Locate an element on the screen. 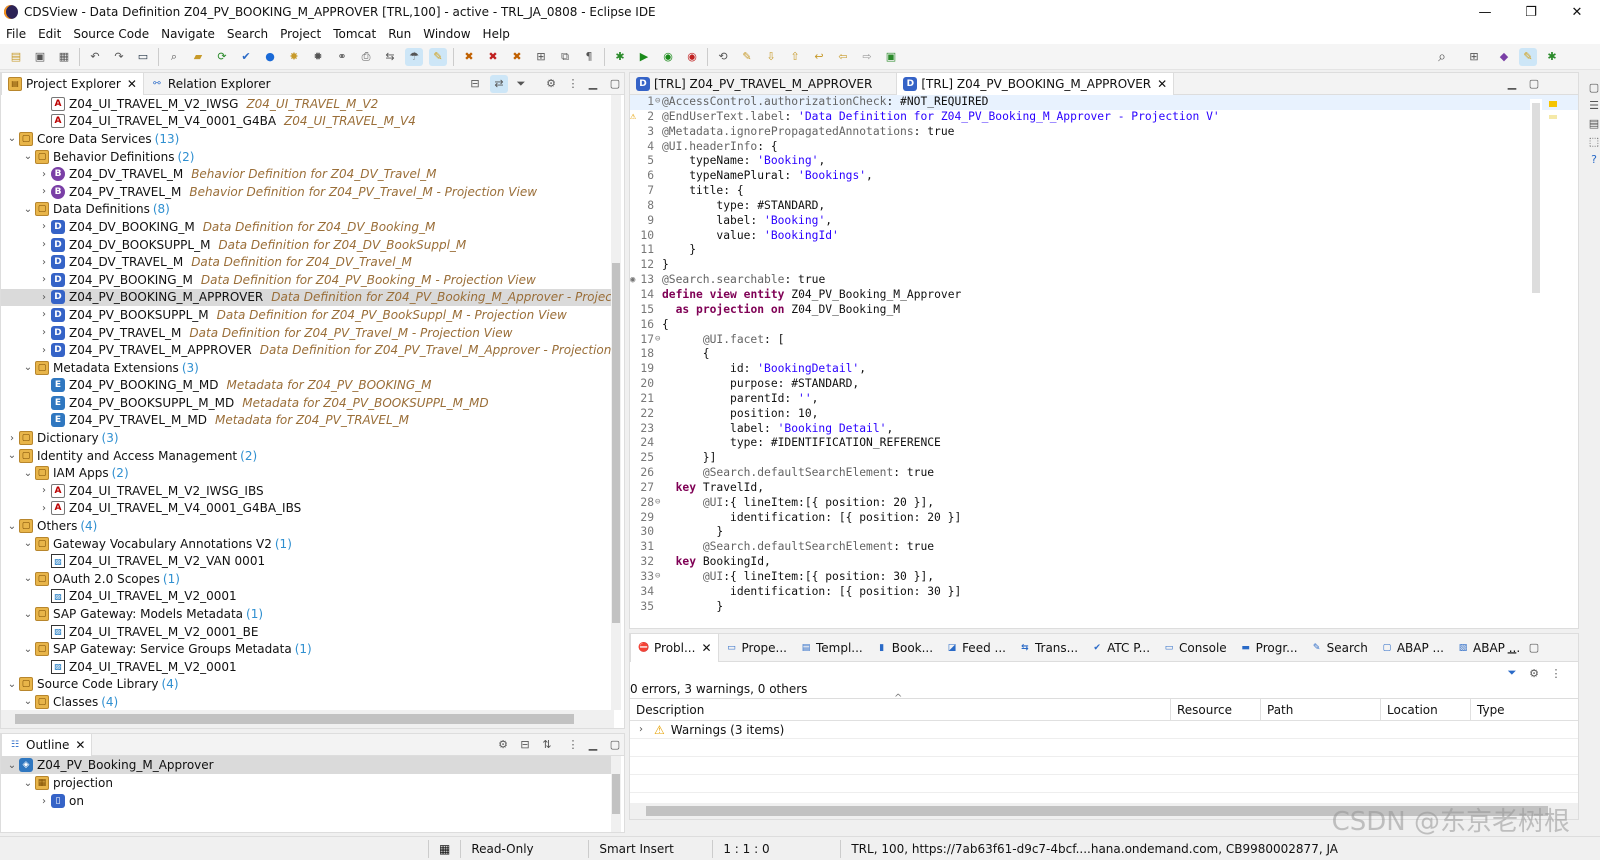 The height and width of the screenshot is (860, 1600). code-line: 10 value: 'BookingId' is located at coordinates (1104, 236).